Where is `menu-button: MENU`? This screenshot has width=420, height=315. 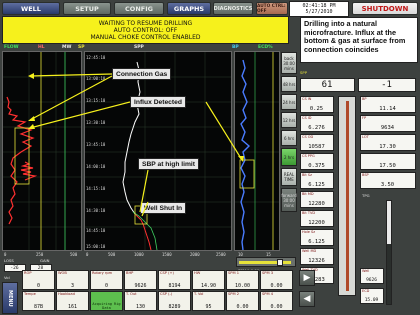 menu-button: MENU is located at coordinates (10, 298).